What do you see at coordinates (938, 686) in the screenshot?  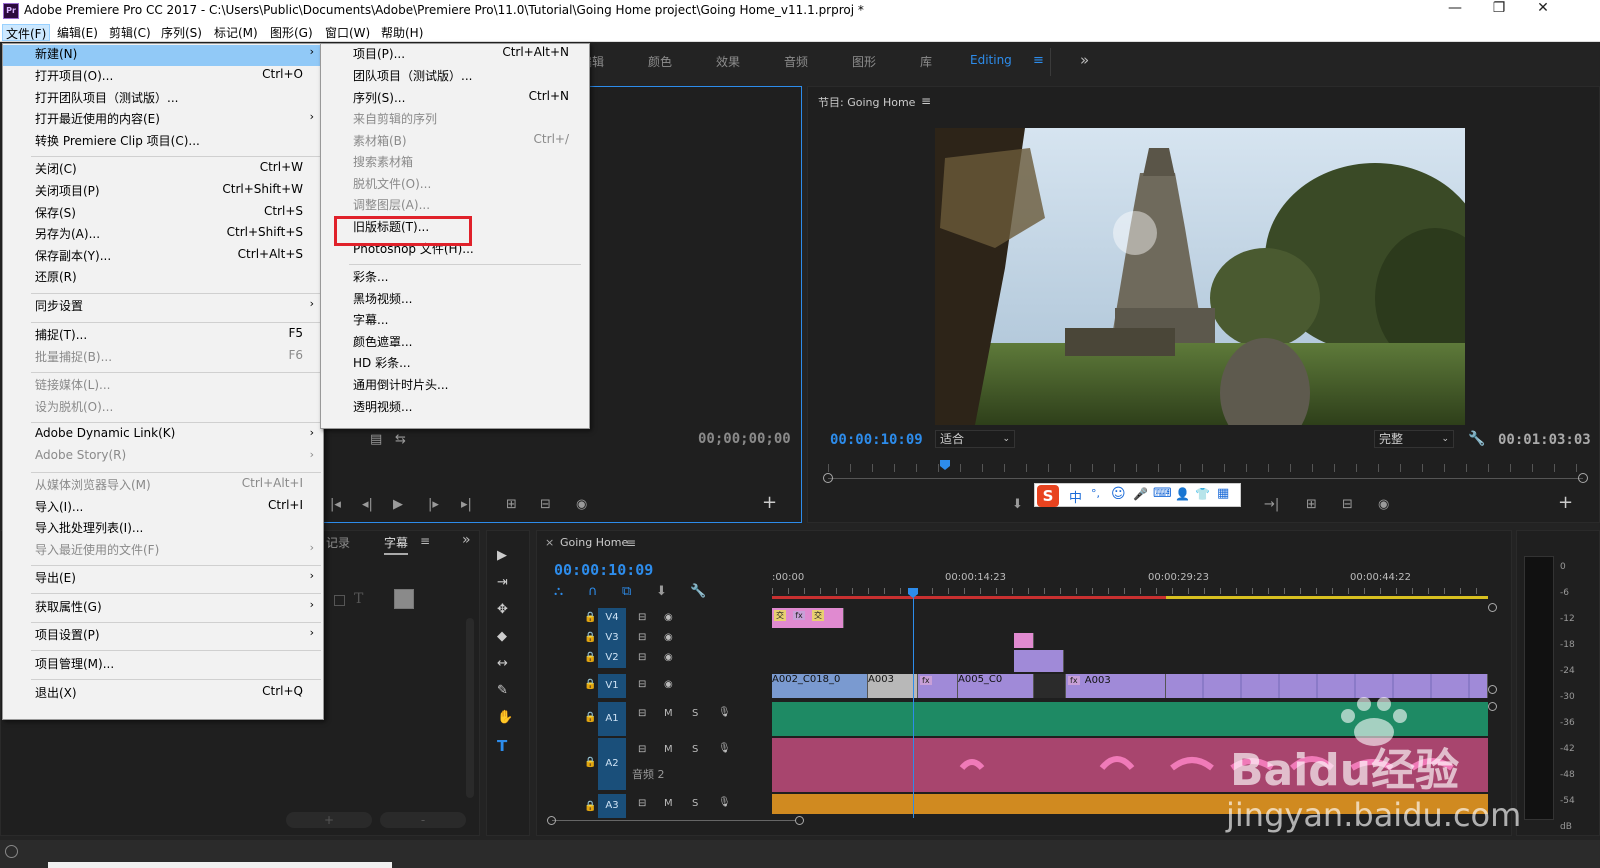 I see `clip-v1-3: fx` at bounding box center [938, 686].